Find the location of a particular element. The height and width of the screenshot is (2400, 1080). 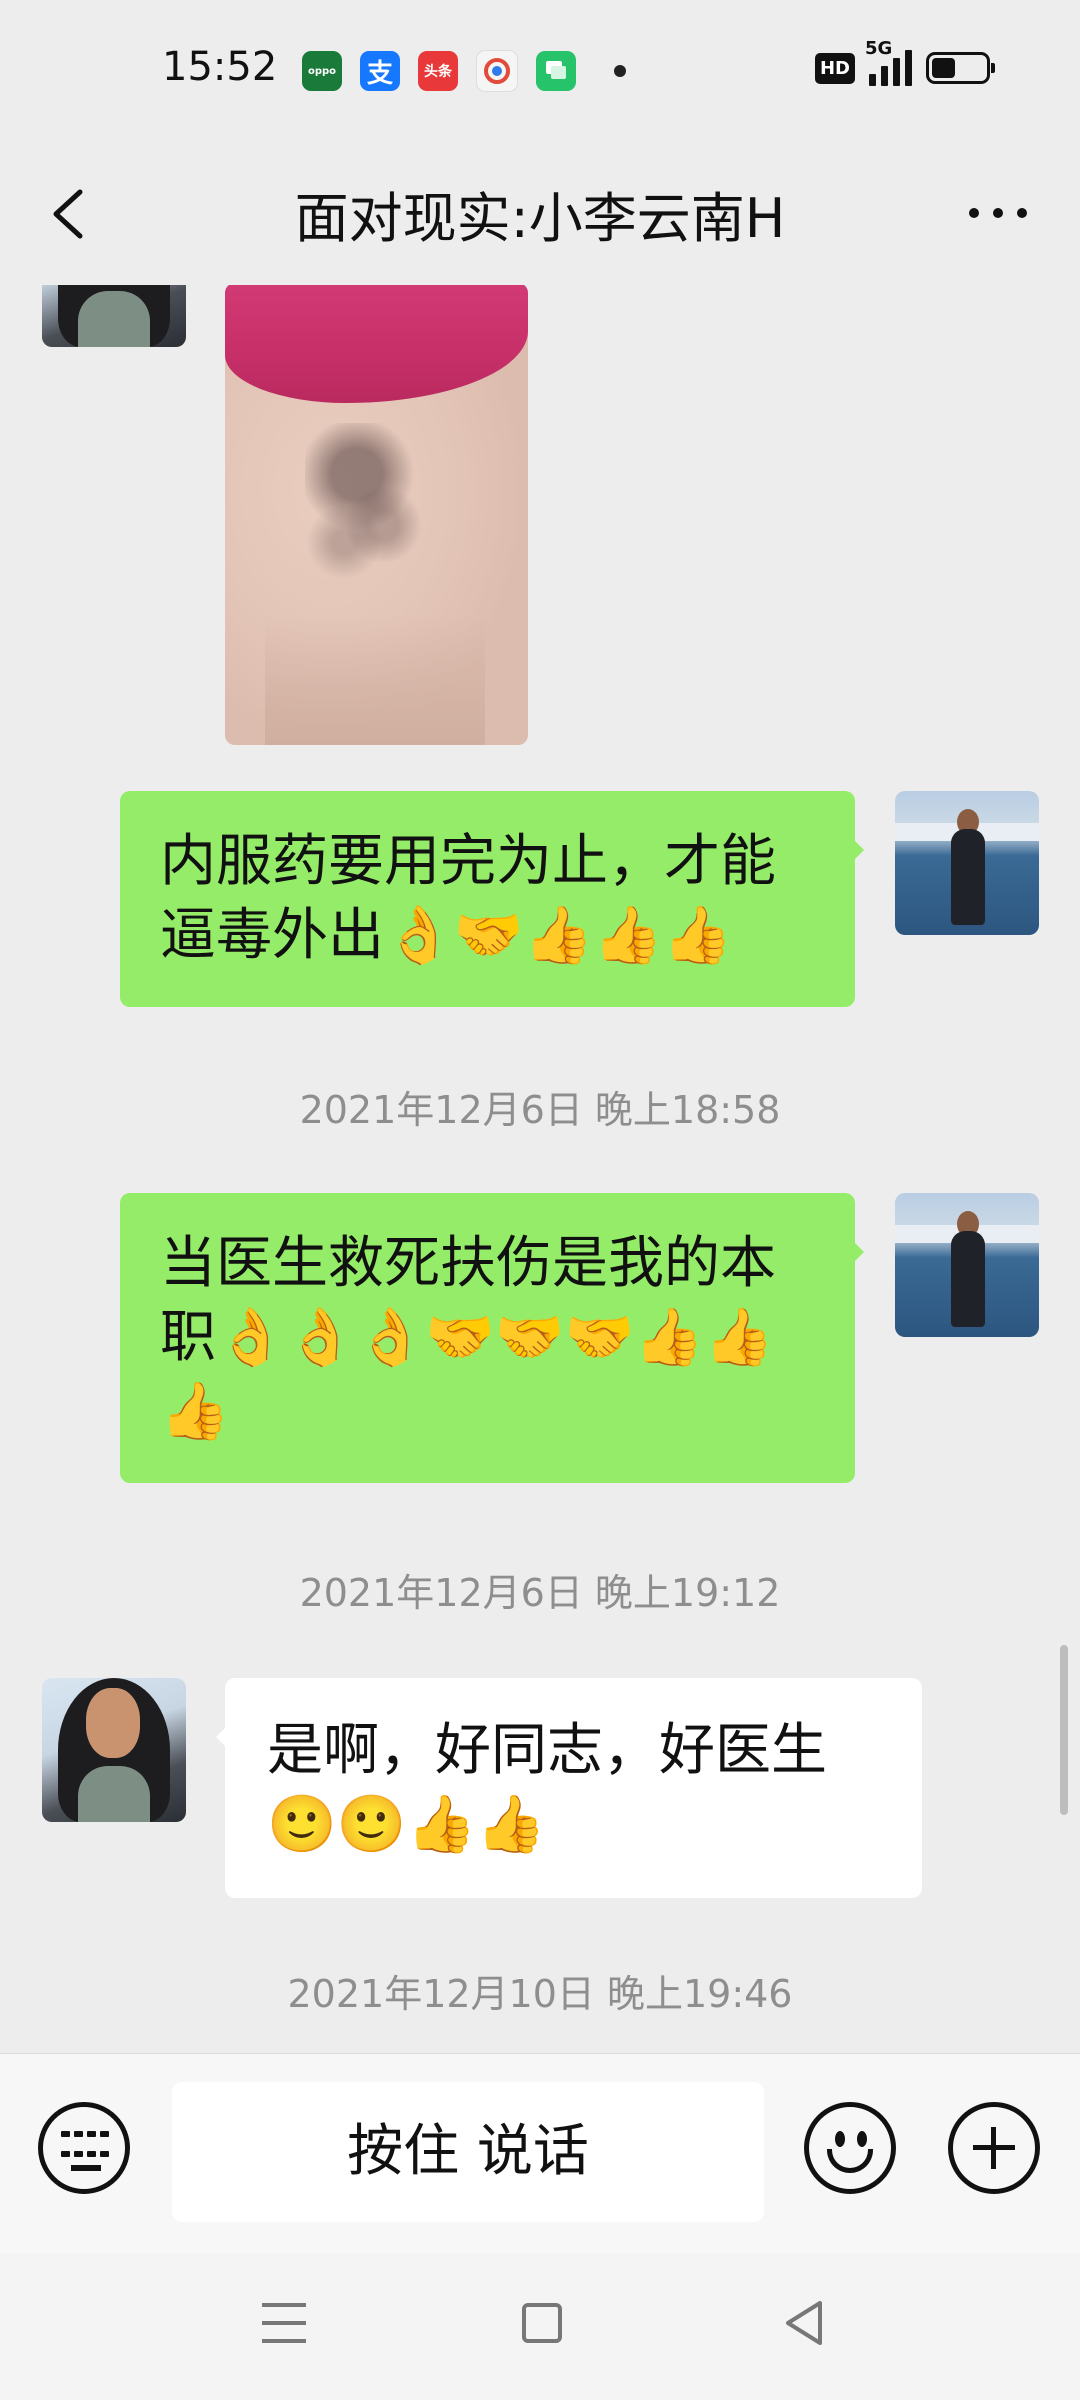

status-time: 15:52 is located at coordinates (220, 67).